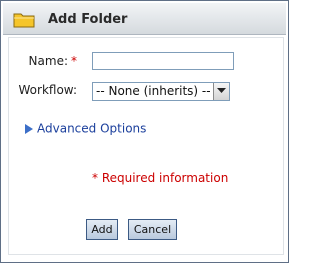 This screenshot has width=320, height=263. Describe the element at coordinates (152, 229) in the screenshot. I see `cancel-button: Cancel` at that location.